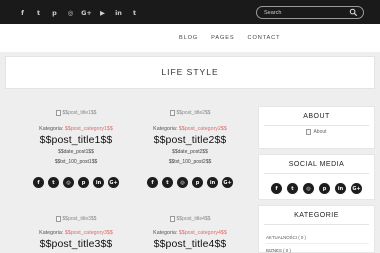 The height and width of the screenshot is (253, 380). I want to click on post-image: $$post_title3$$, so click(76, 218).